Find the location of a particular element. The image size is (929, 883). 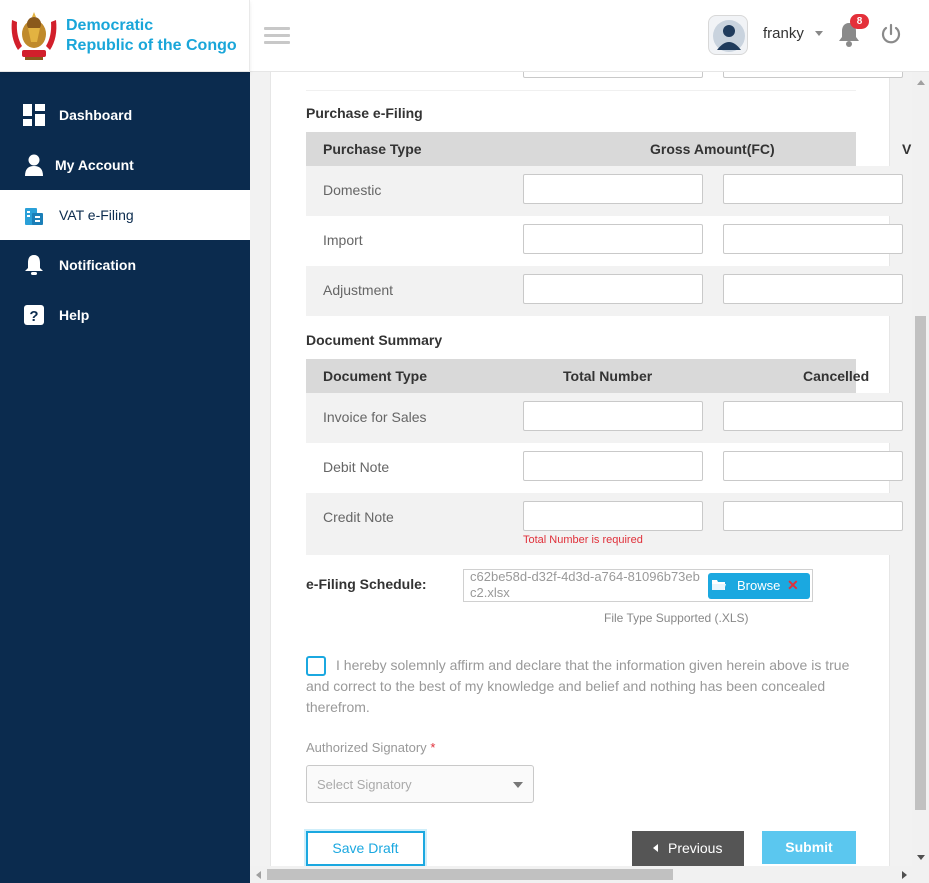

table-row: Credit Note Total Number is required is located at coordinates (609, 524).